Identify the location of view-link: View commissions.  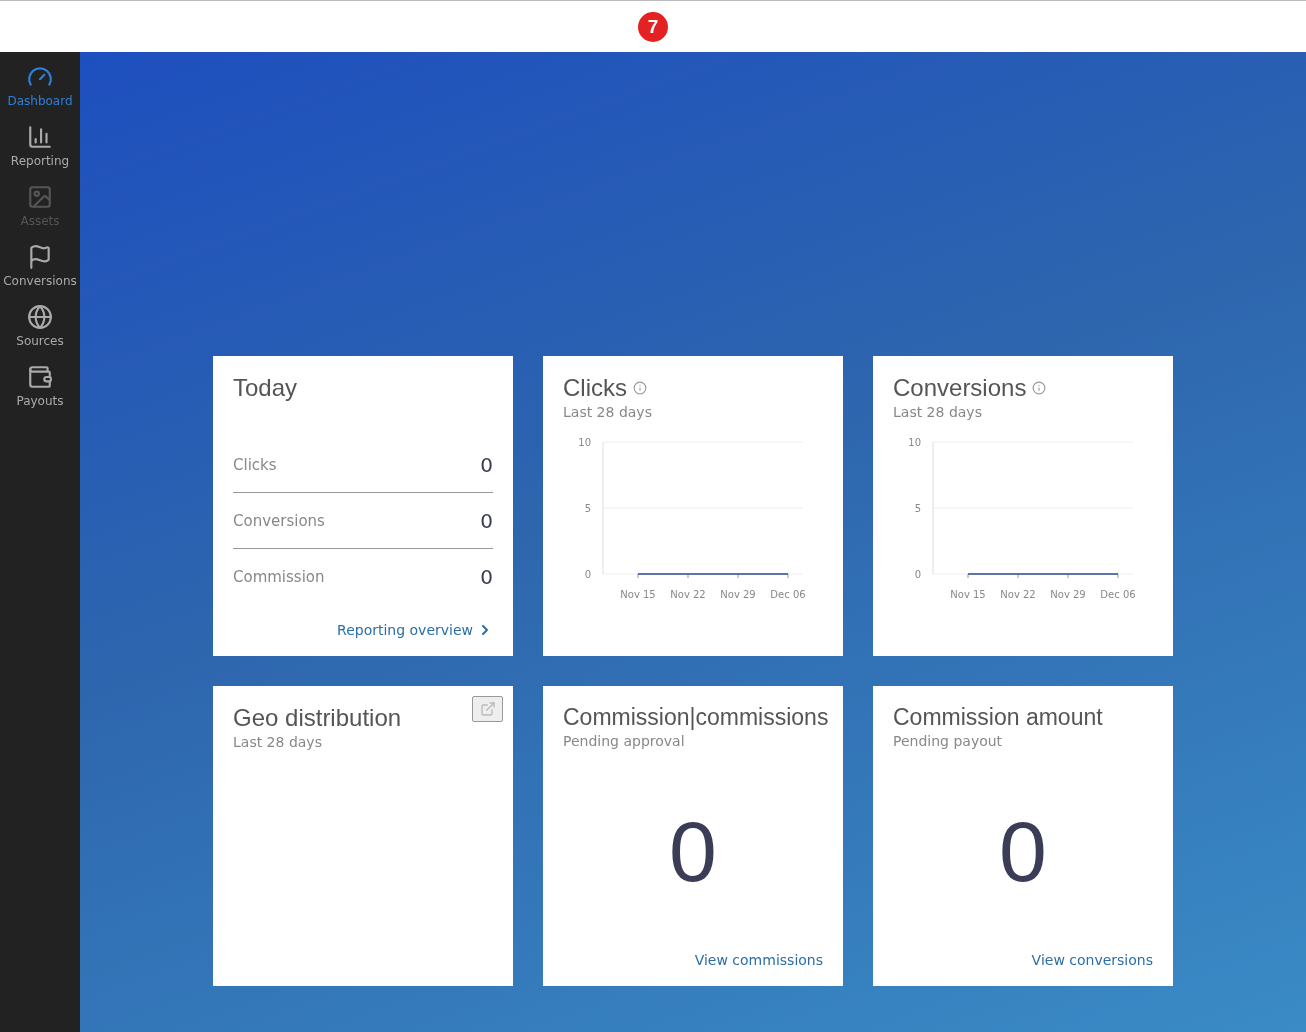
(758, 960).